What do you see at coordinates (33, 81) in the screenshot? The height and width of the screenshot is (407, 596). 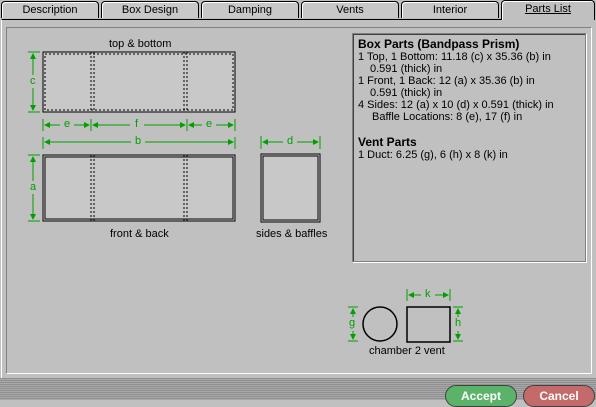 I see `dim-label-c: c` at bounding box center [33, 81].